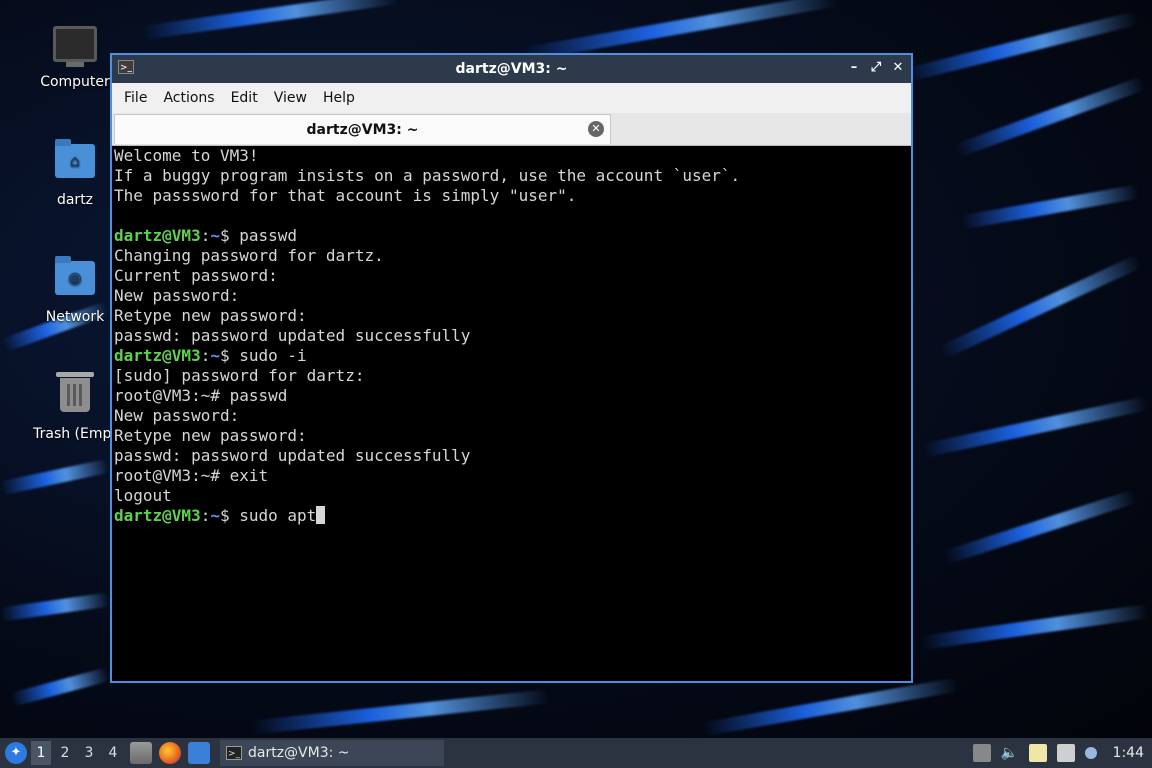 The image size is (1152, 768). I want to click on clipboard-icon, so click(1037, 753).